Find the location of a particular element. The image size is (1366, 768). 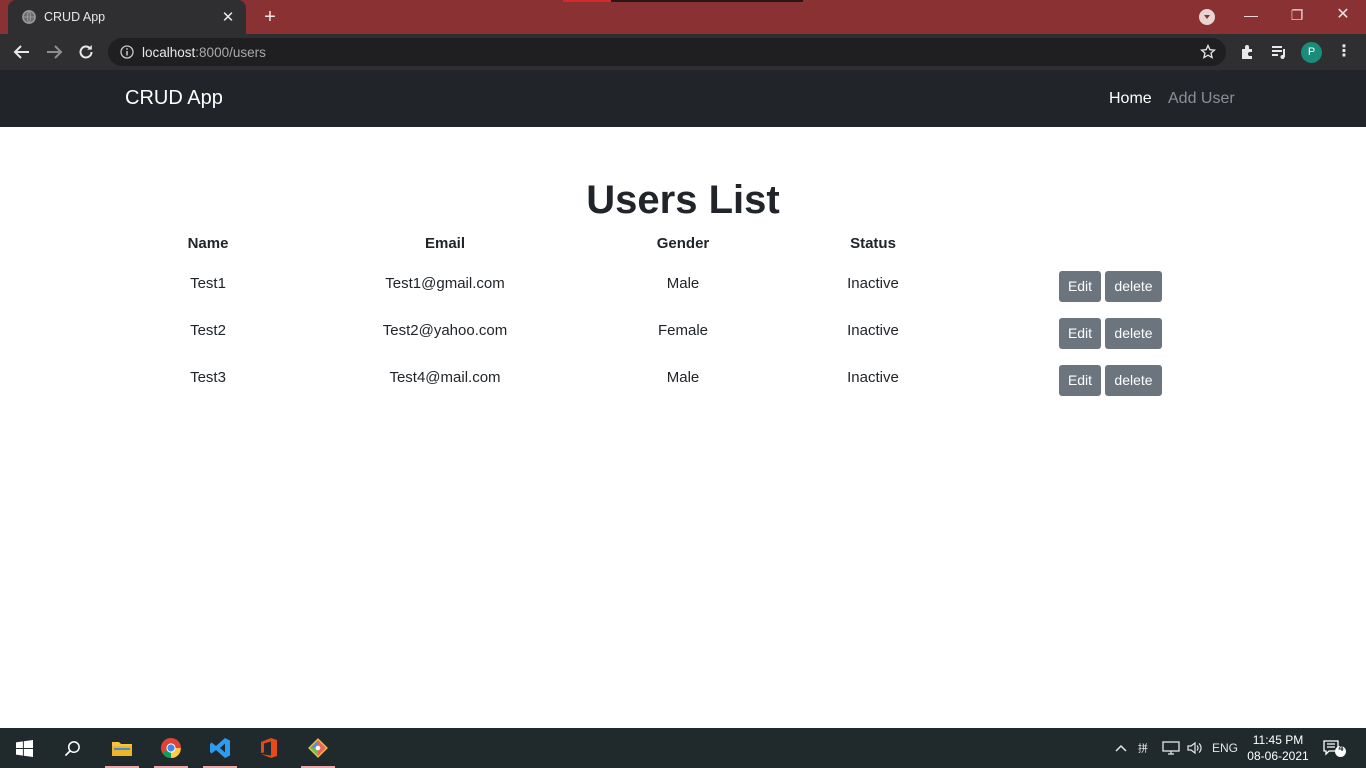

cell-name: Test2 is located at coordinates (208, 330).